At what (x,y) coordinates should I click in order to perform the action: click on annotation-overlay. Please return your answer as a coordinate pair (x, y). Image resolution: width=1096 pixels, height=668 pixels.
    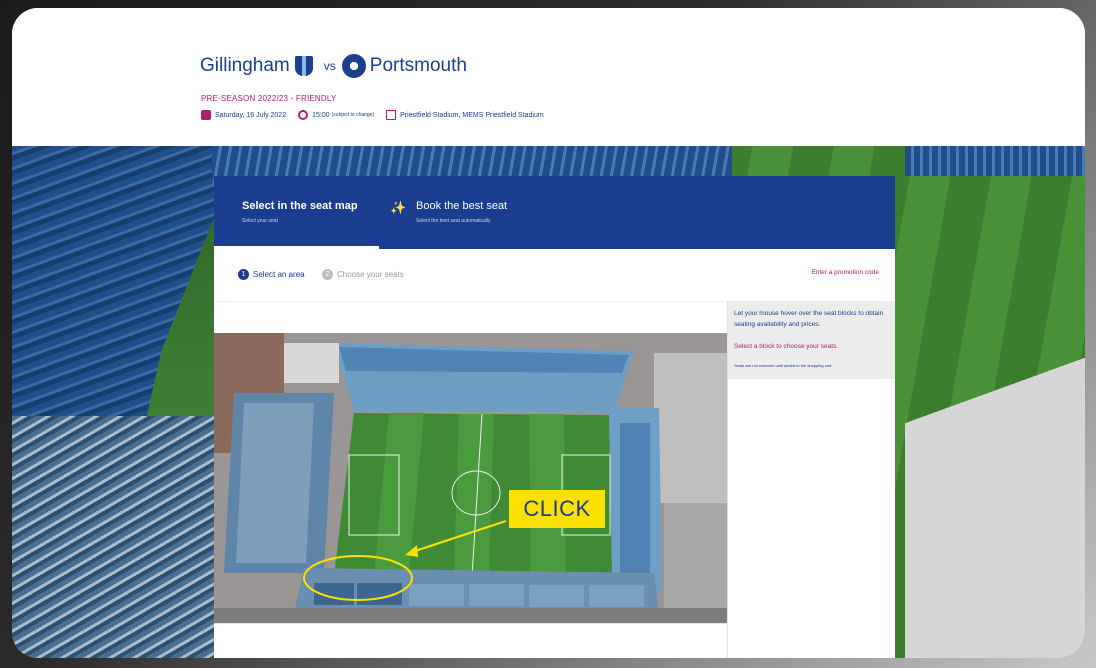
    Looking at the image, I should click on (405, 560).